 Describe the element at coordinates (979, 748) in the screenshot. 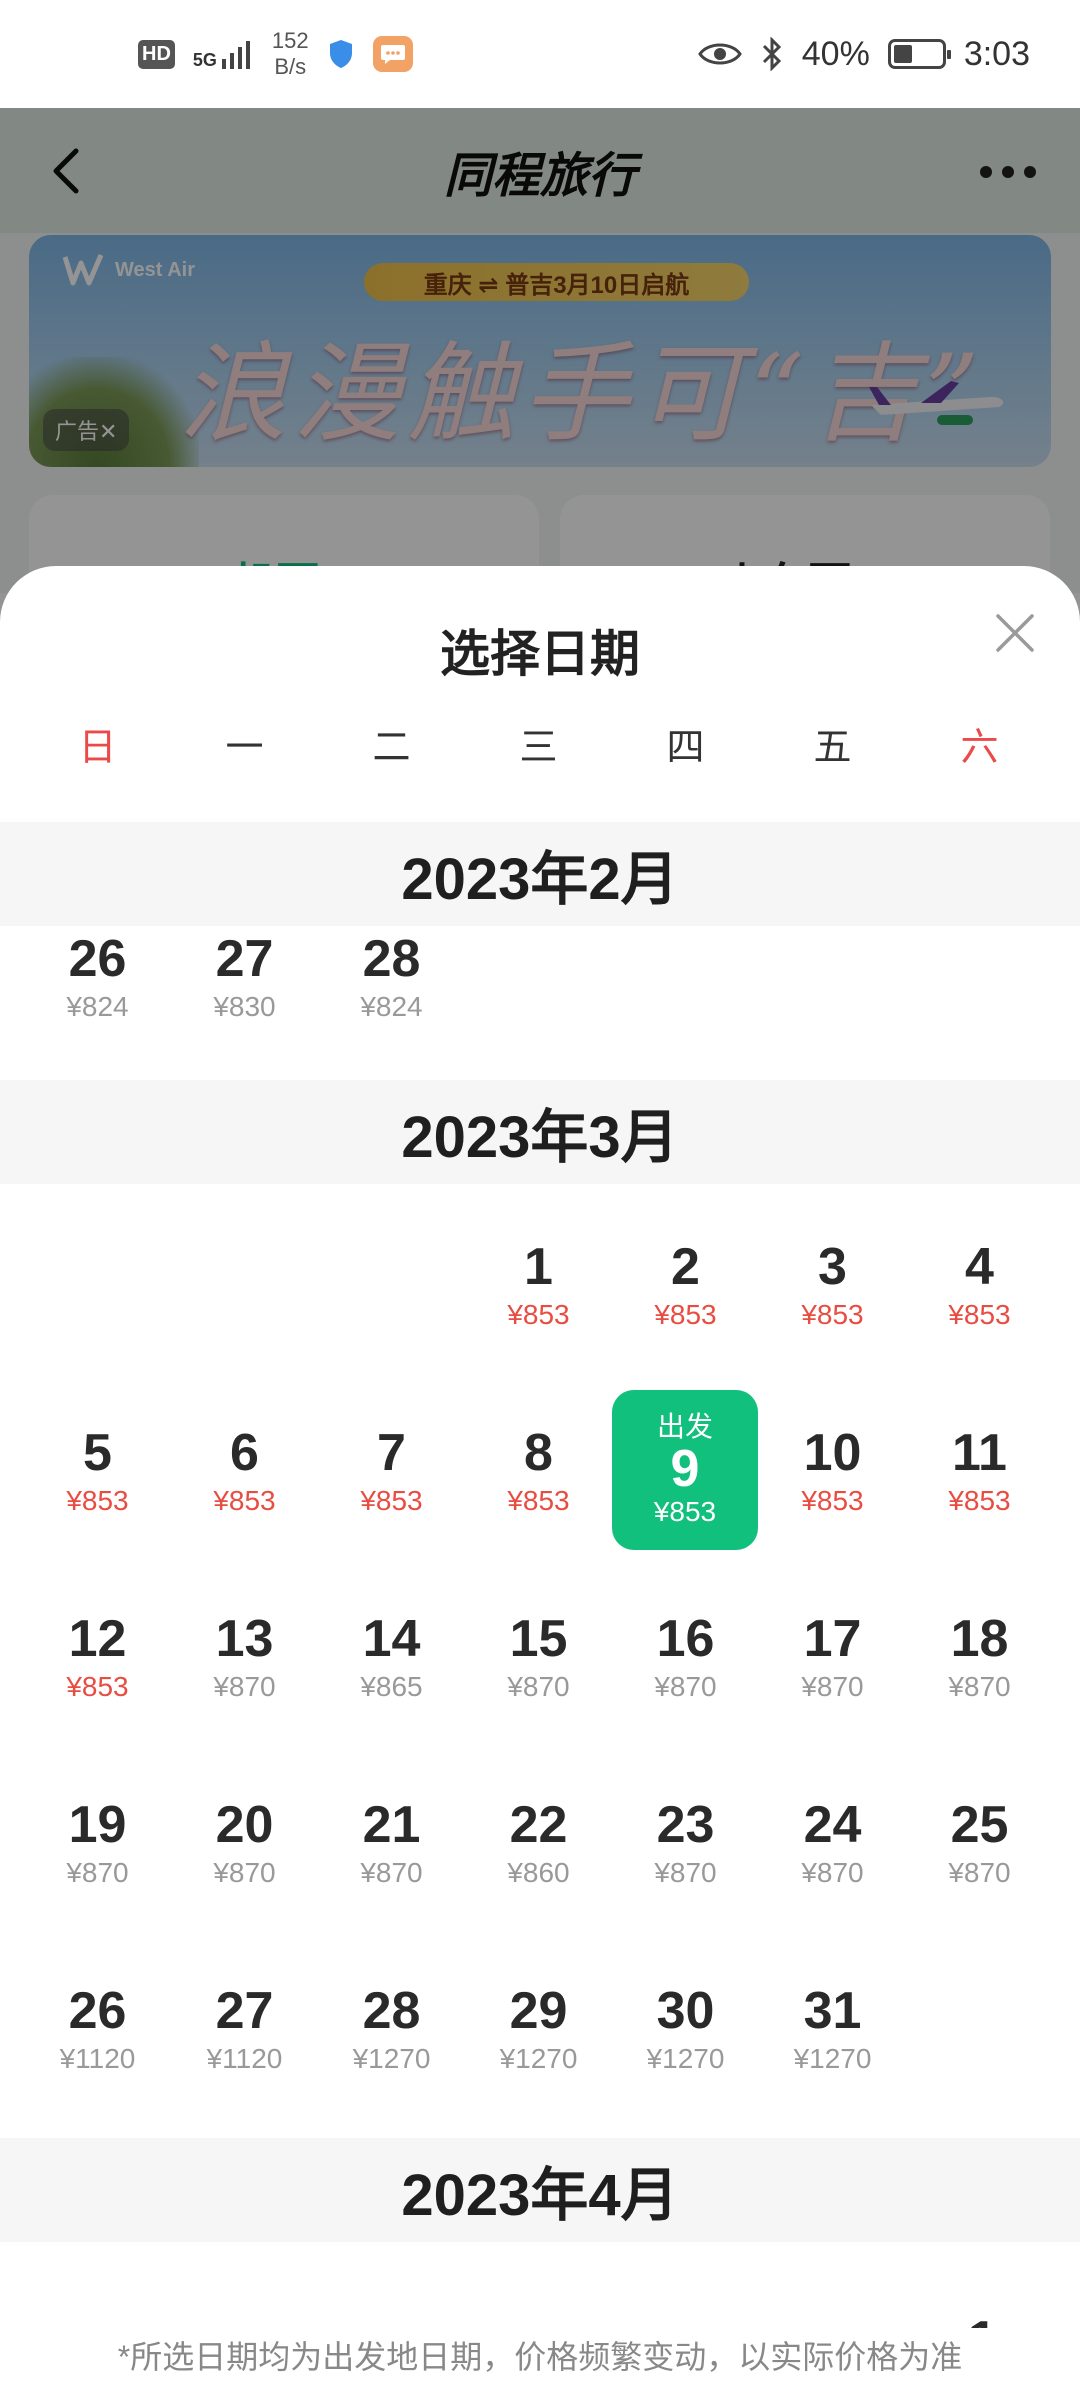

I see `weekday-sat: 六` at that location.